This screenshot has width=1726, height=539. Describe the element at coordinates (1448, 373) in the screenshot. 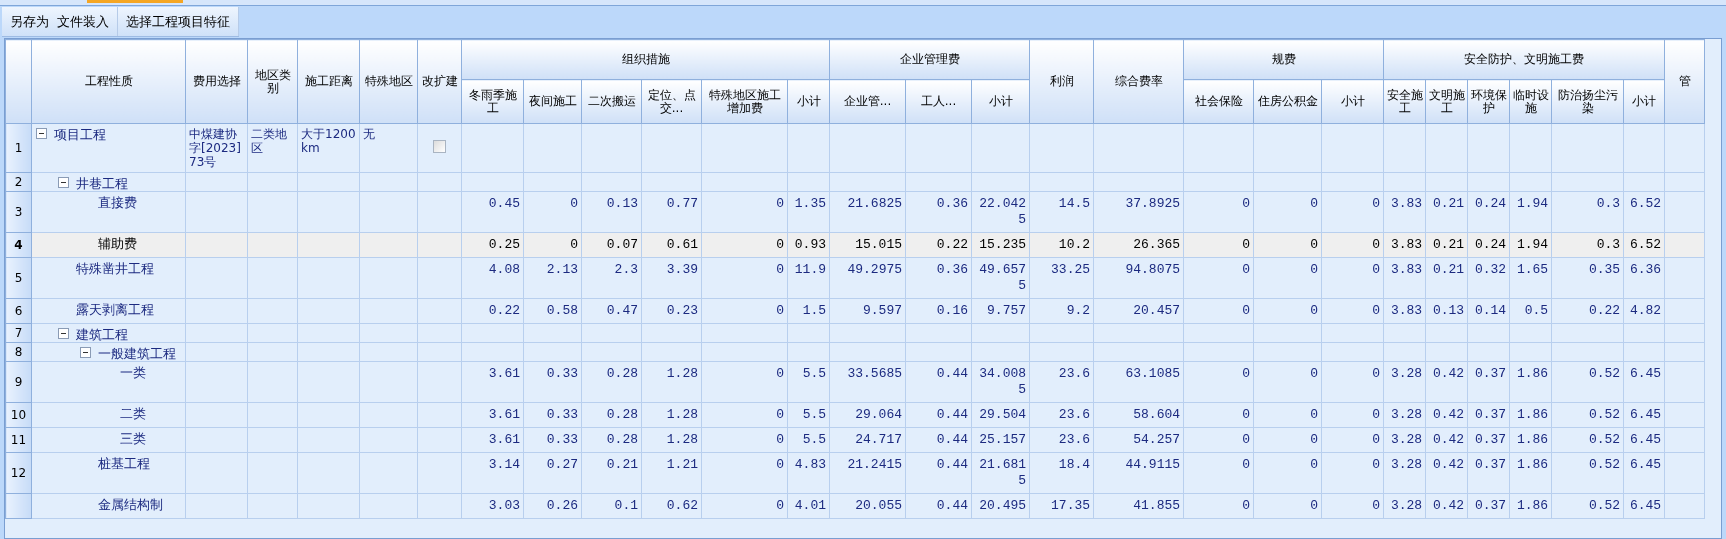

I see `table-cell: 0.42` at that location.